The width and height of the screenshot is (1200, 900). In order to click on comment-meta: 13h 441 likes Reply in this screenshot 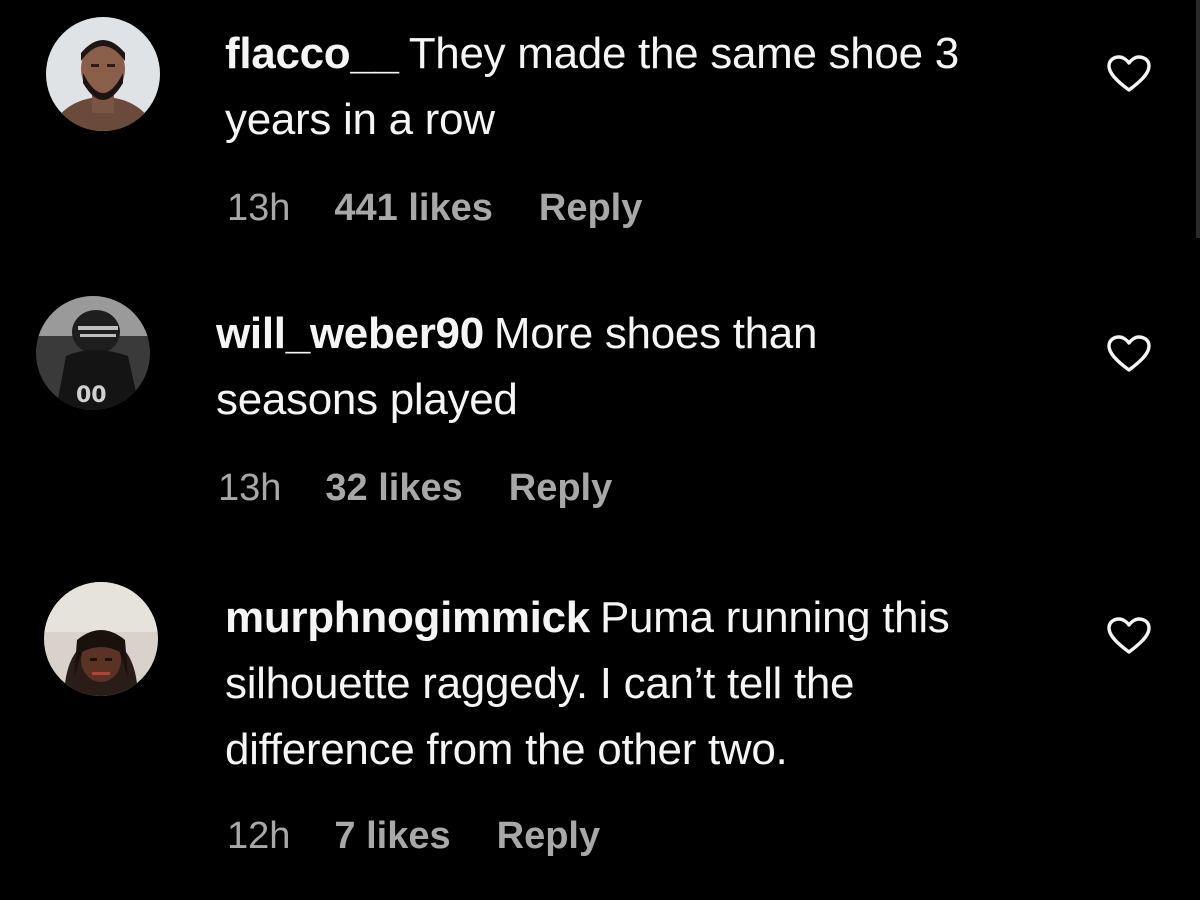, I will do `click(434, 208)`.